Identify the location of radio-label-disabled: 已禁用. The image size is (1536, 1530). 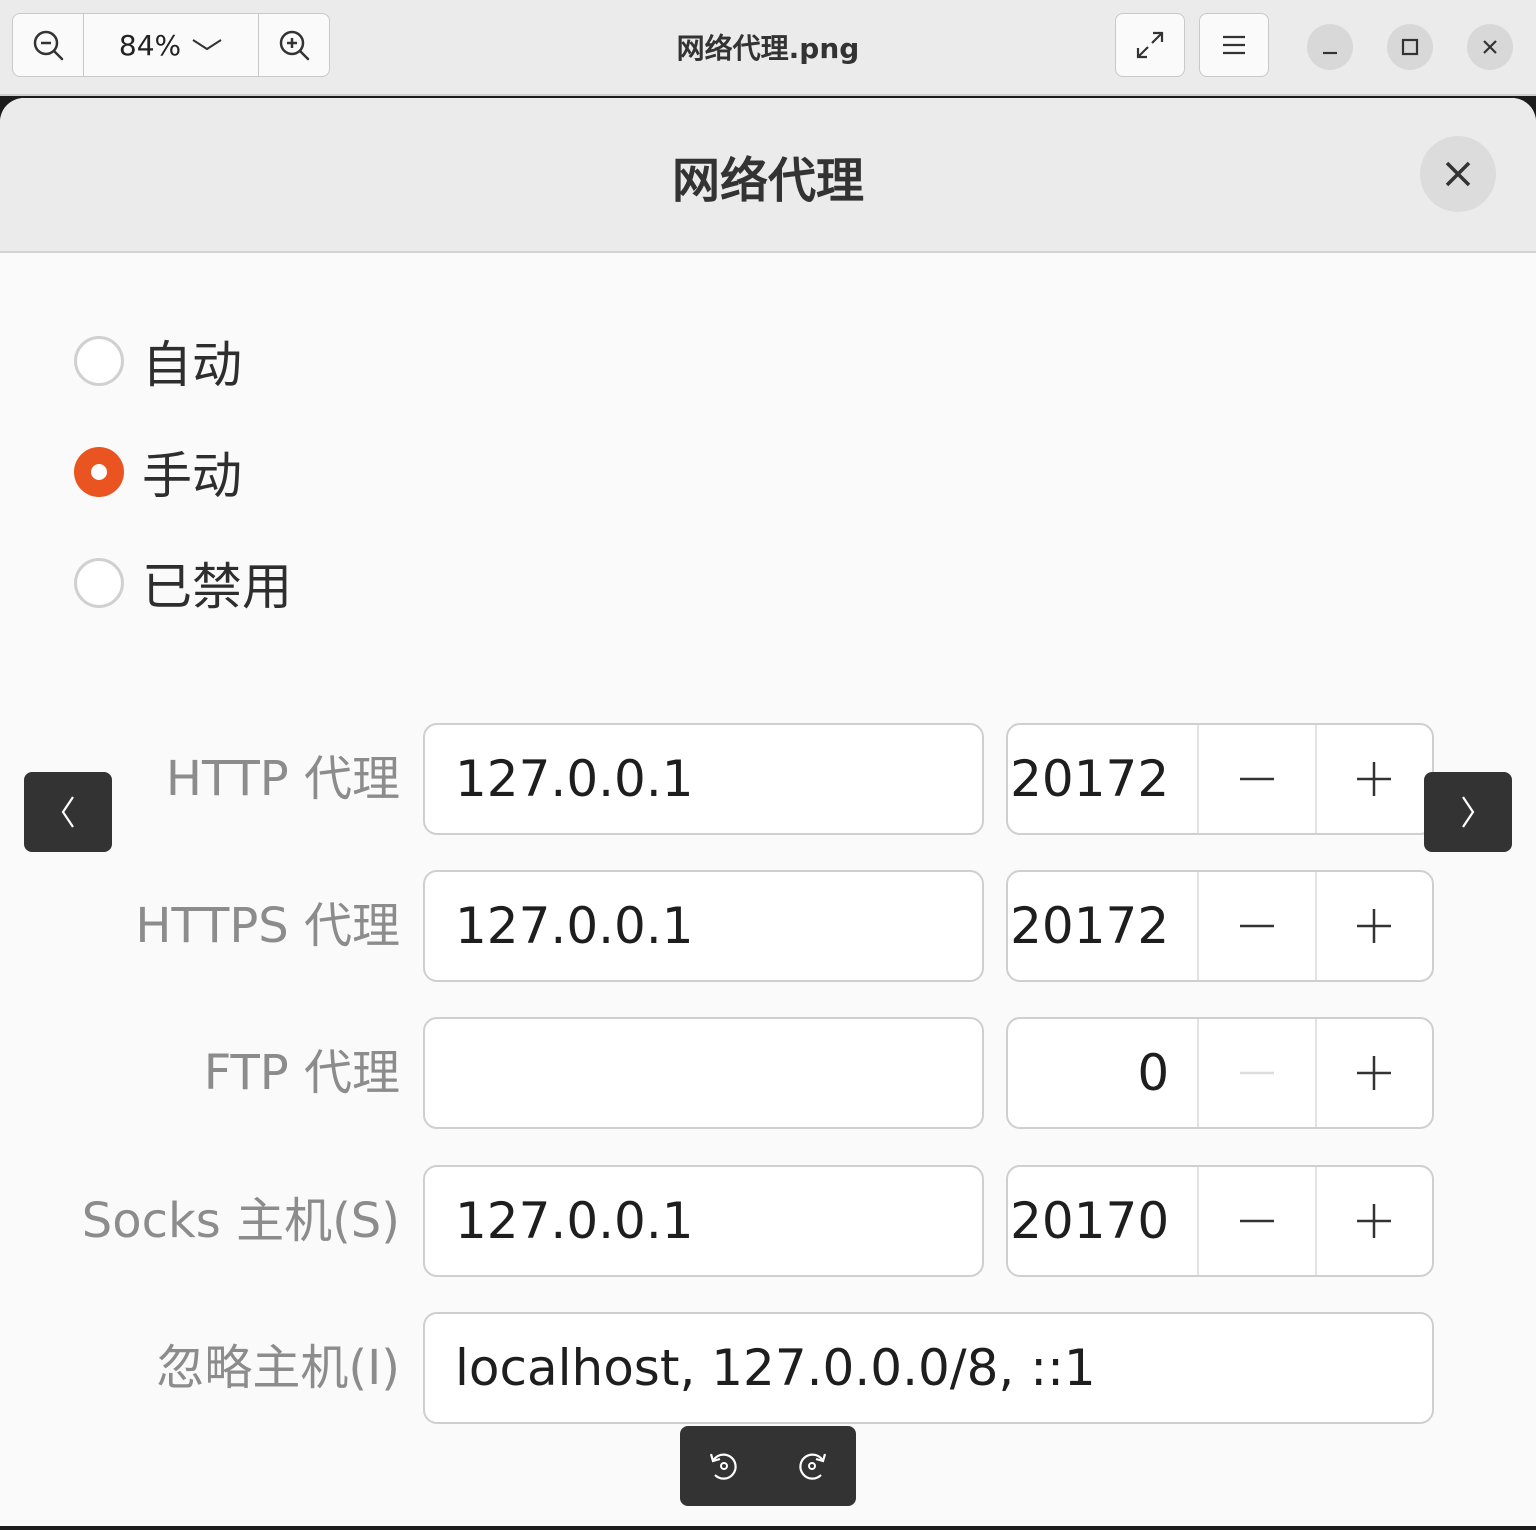
(217, 587).